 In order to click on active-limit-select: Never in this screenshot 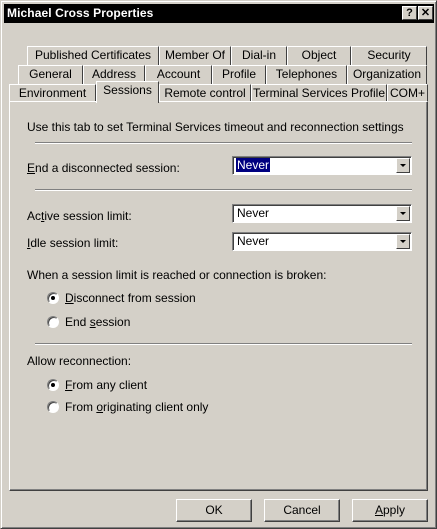, I will do `click(322, 213)`.